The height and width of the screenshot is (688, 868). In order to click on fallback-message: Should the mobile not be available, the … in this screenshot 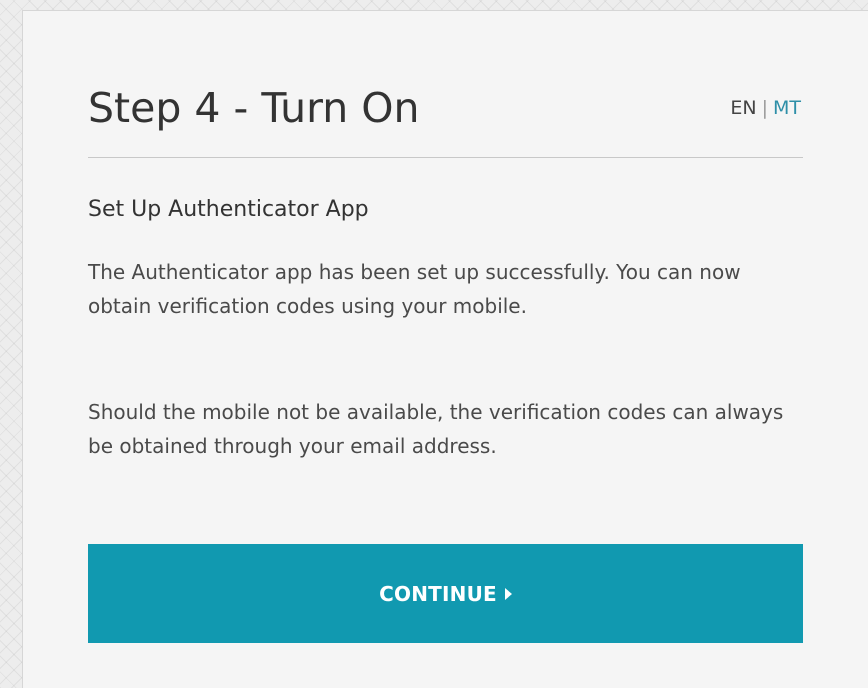, I will do `click(436, 429)`.